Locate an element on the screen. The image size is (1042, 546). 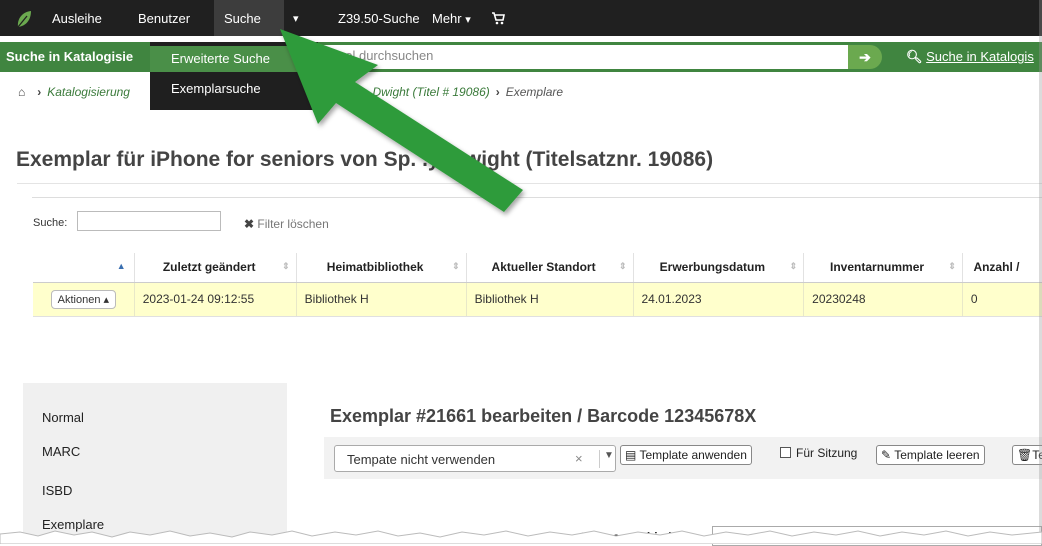
trash-icon: 🗑 is located at coordinates (1025, 455).